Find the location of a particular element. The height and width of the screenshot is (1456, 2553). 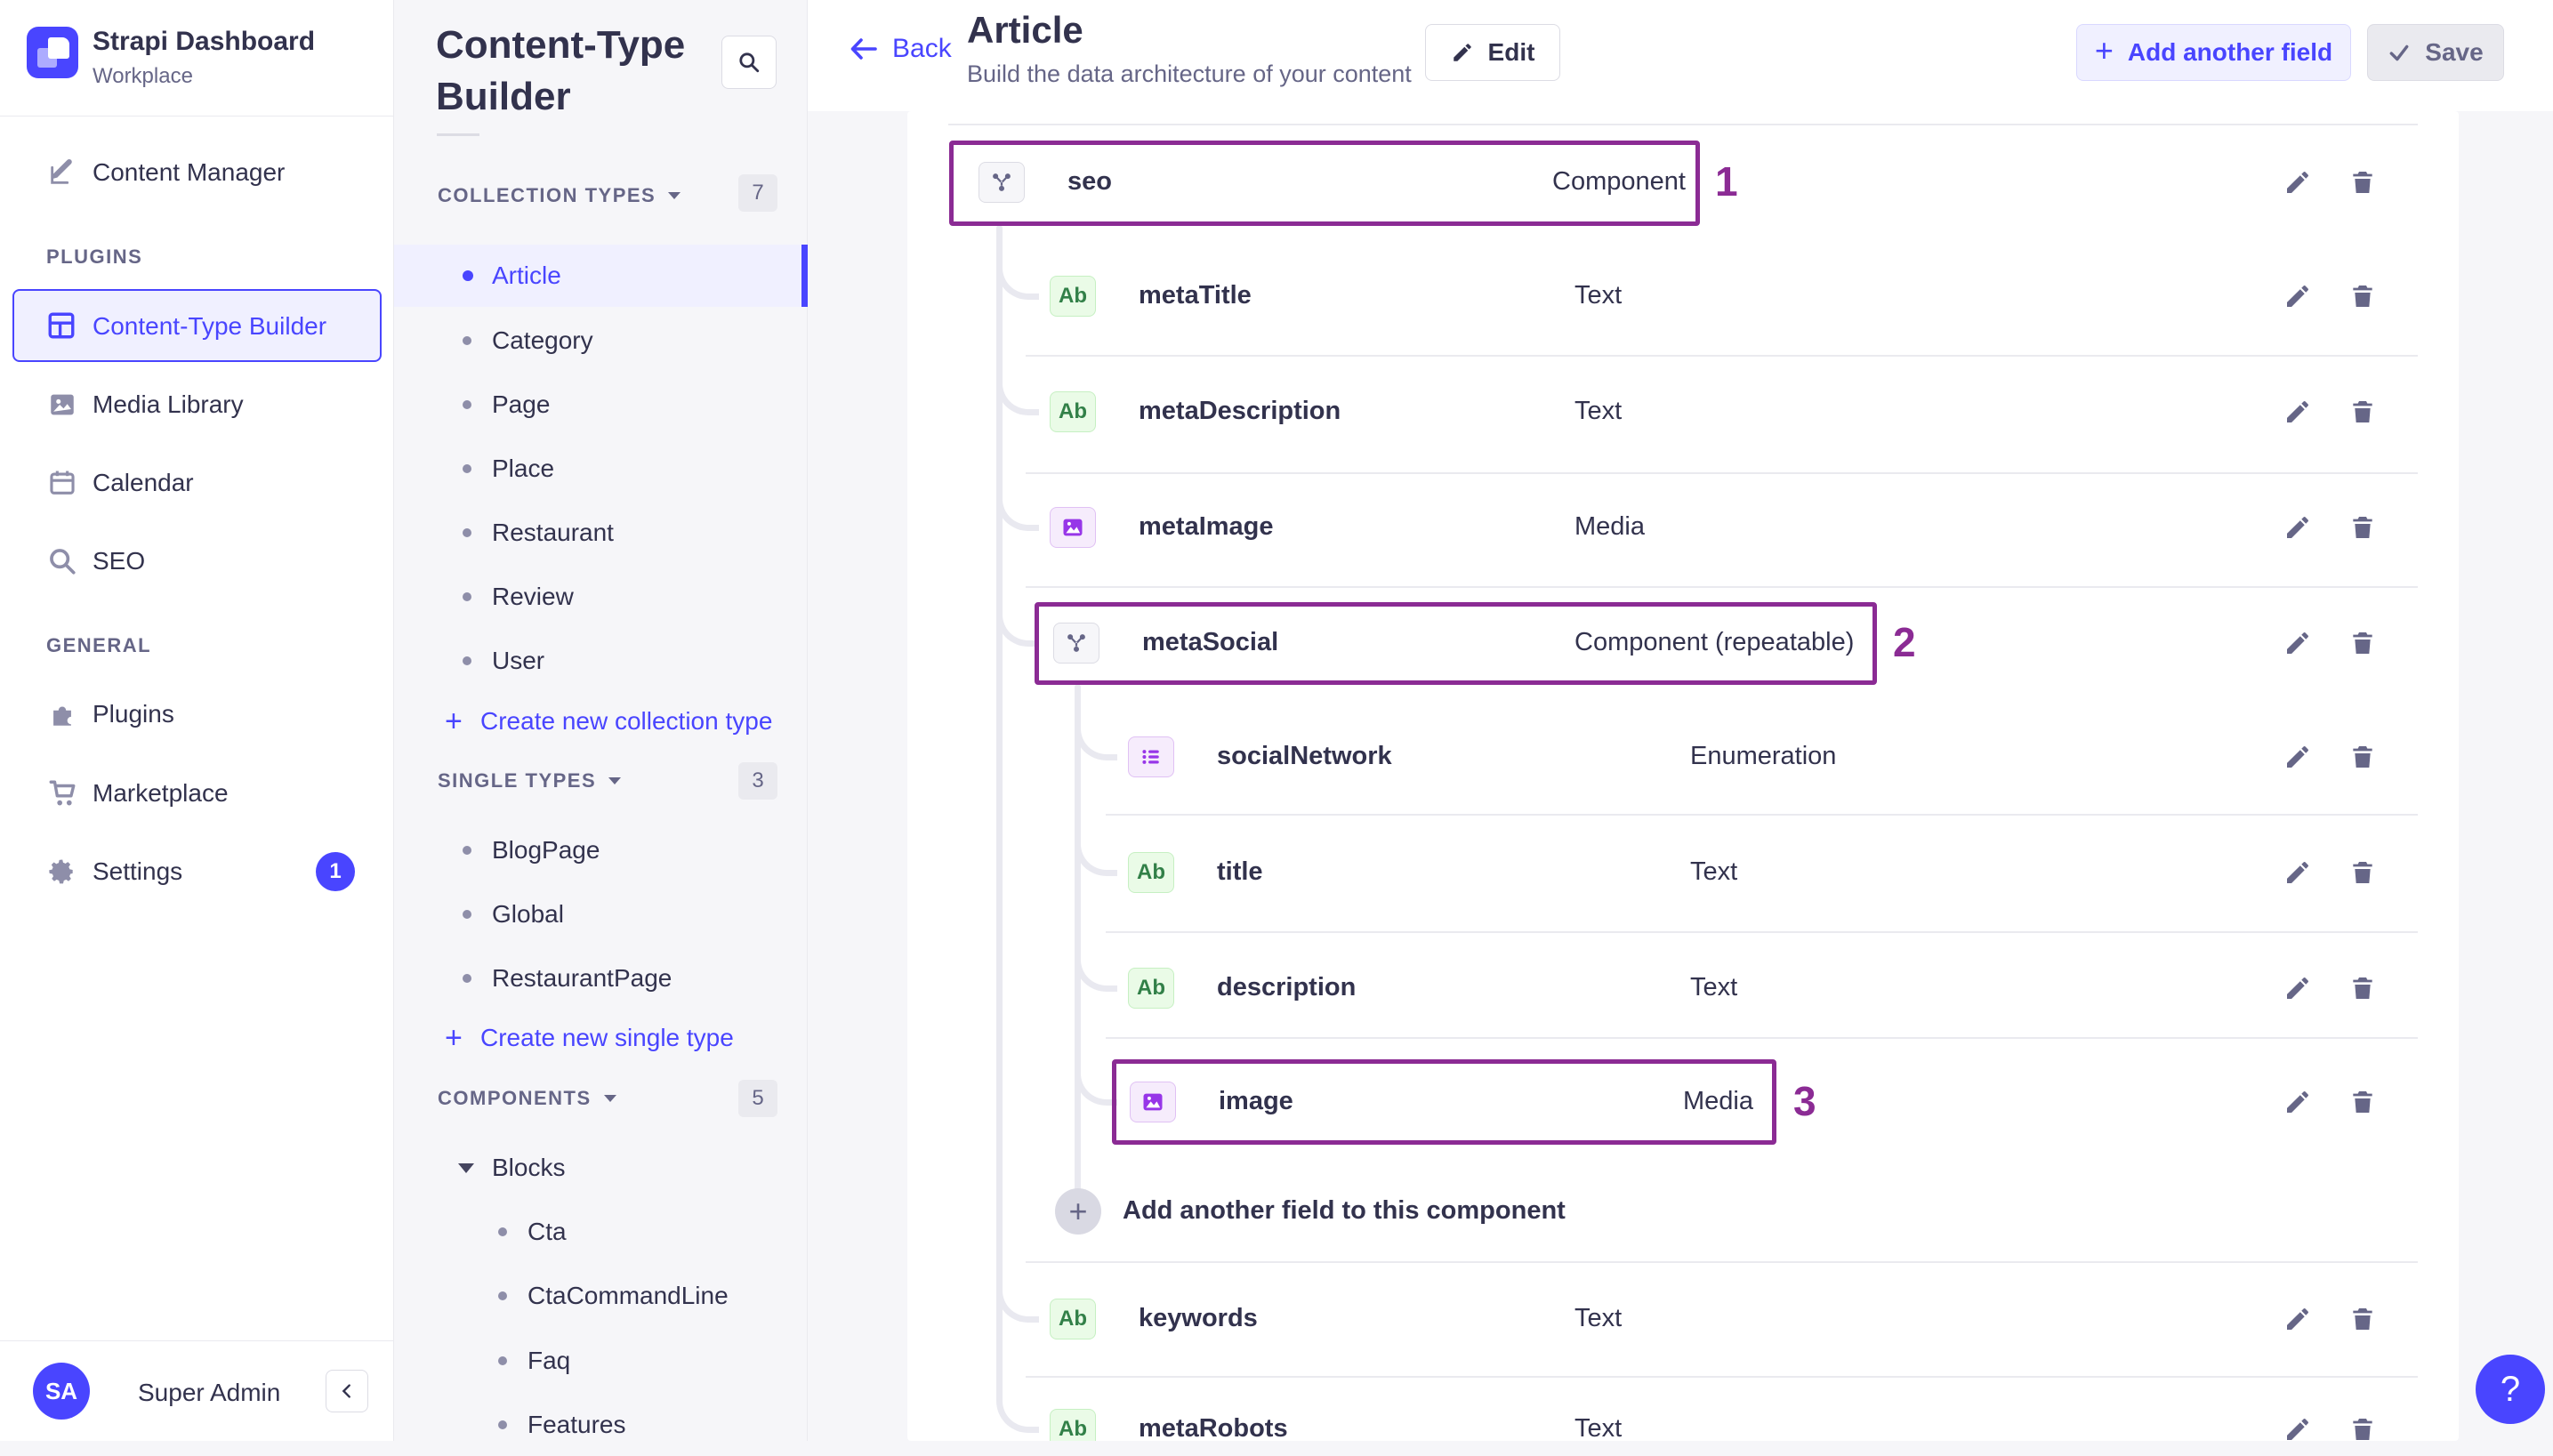

link-label: Create new single type is located at coordinates (607, 1037).